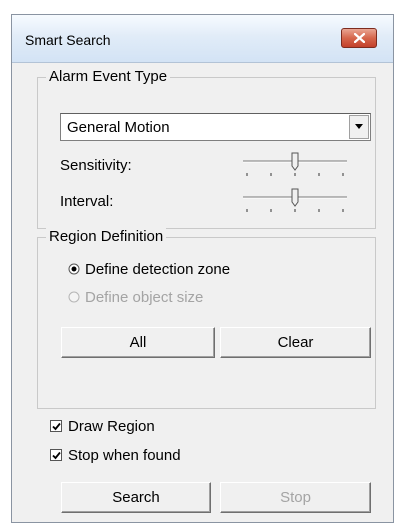  Describe the element at coordinates (108, 77) in the screenshot. I see `alarm-event-type-legend: Alarm Event Type` at that location.